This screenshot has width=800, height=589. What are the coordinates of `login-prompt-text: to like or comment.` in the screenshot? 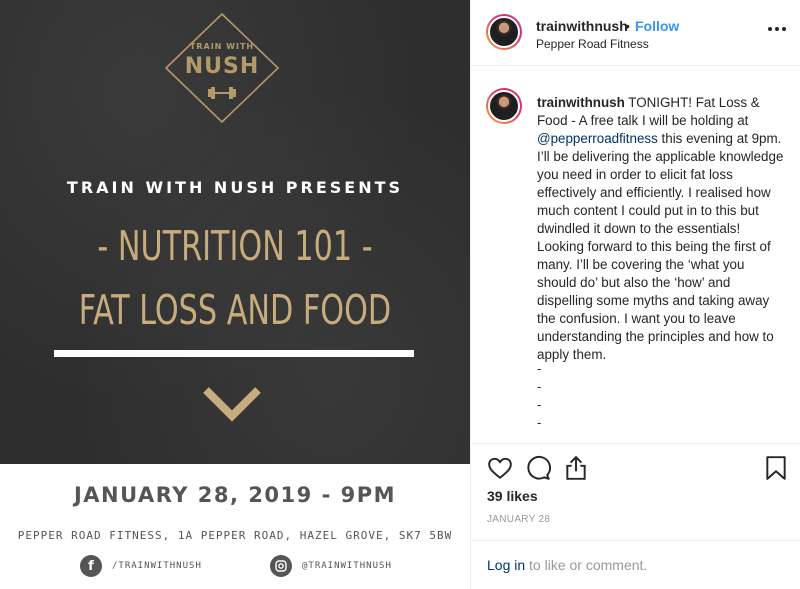 It's located at (588, 565).